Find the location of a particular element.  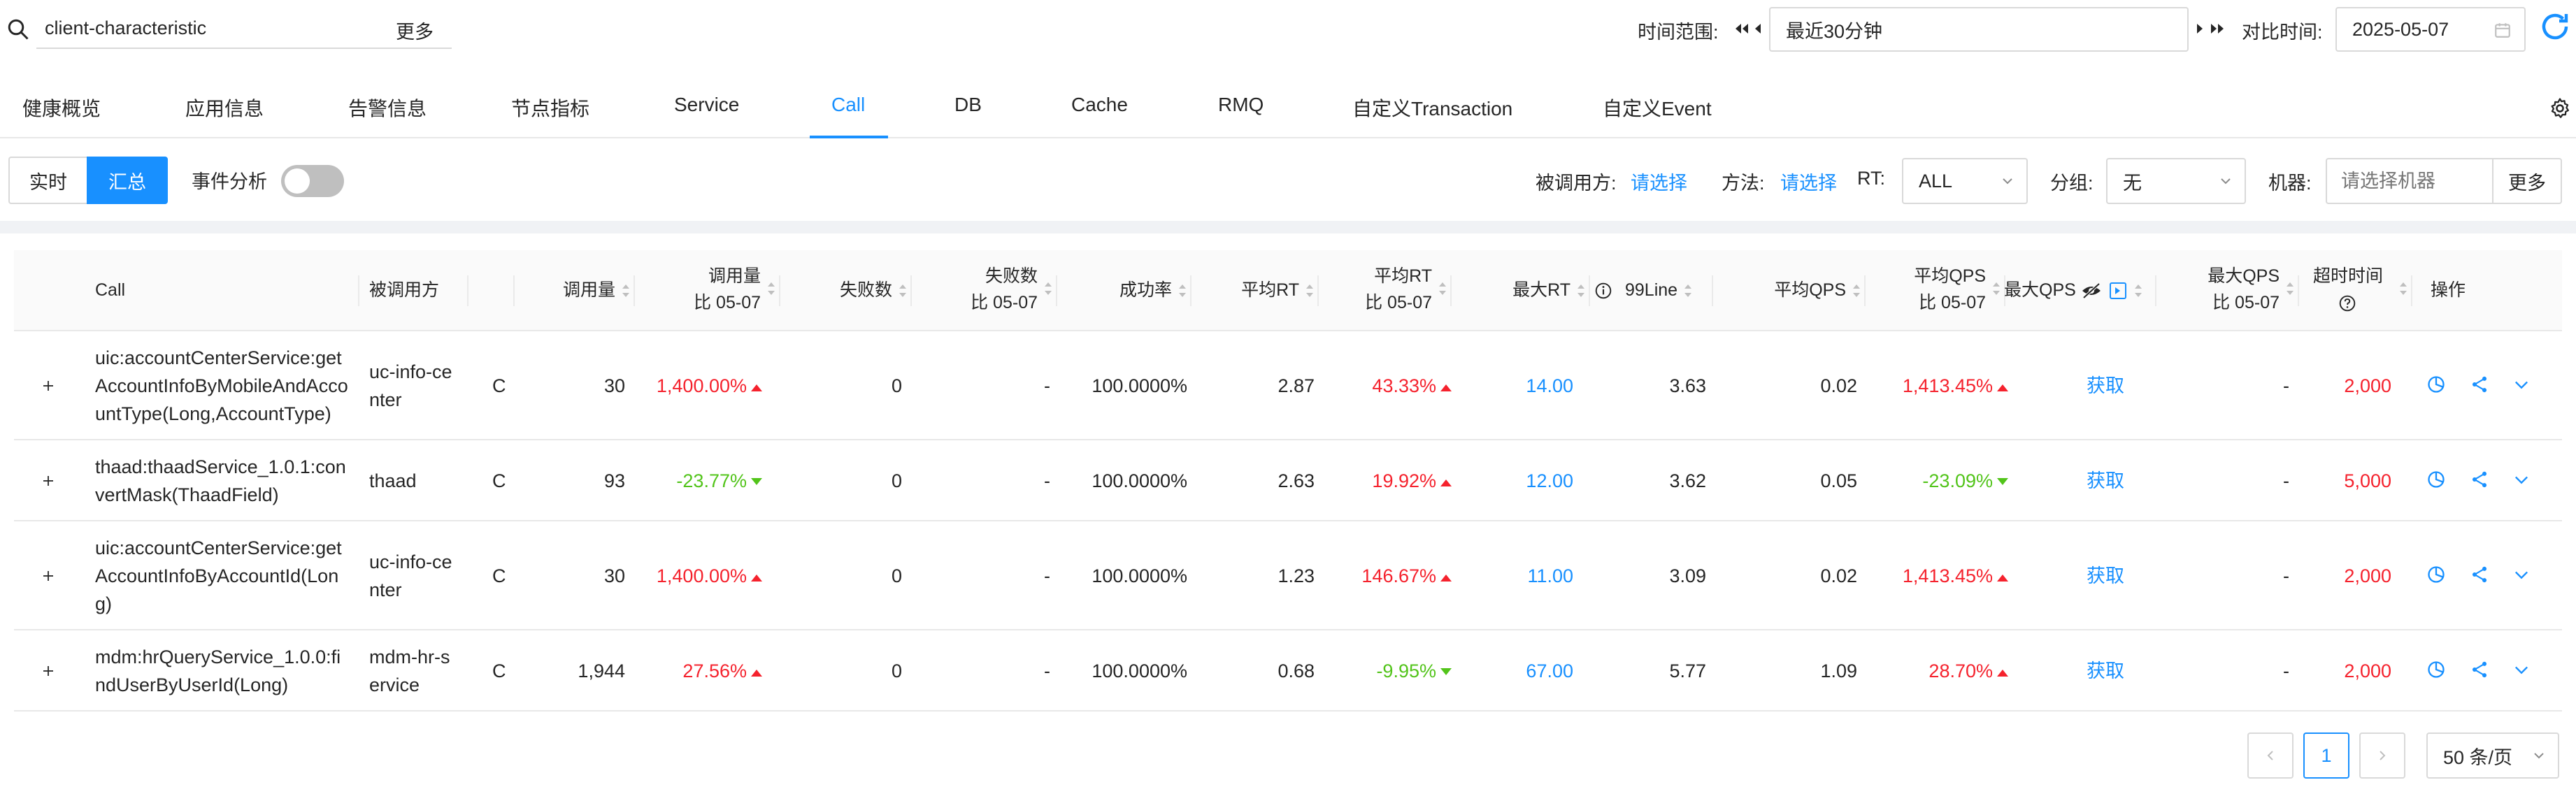

arrow-up-icon is located at coordinates (2002, 387).